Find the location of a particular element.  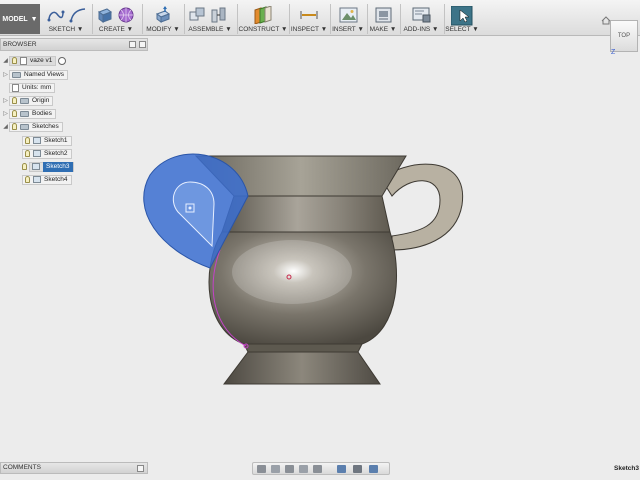

pan-icon is located at coordinates (289, 469).